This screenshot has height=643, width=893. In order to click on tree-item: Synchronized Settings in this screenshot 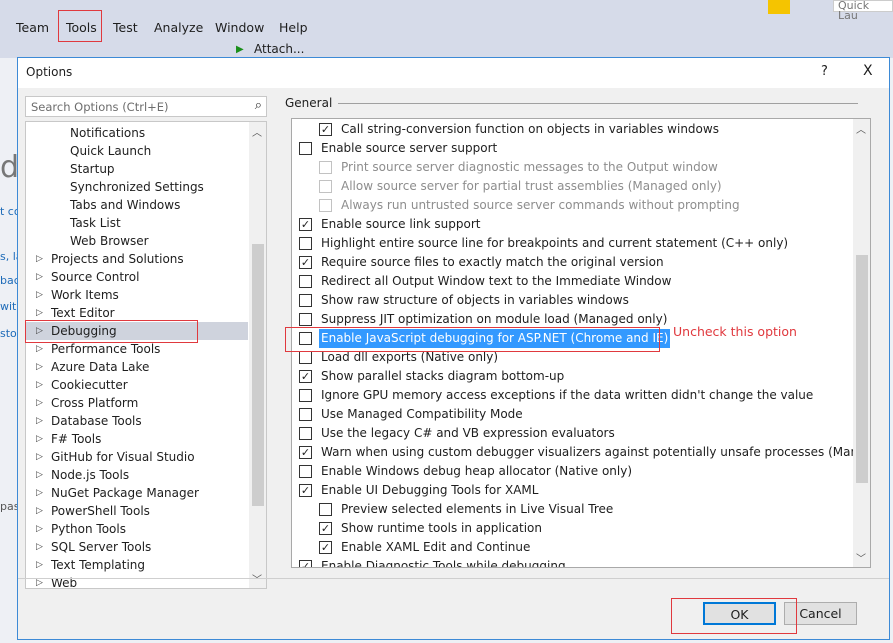, I will do `click(137, 187)`.